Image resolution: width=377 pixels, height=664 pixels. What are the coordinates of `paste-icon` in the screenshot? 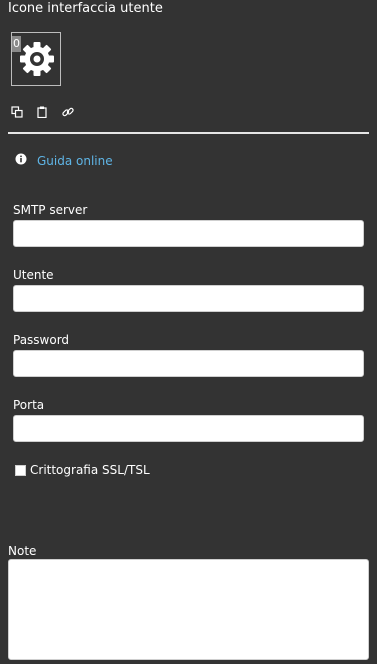 It's located at (42, 112).